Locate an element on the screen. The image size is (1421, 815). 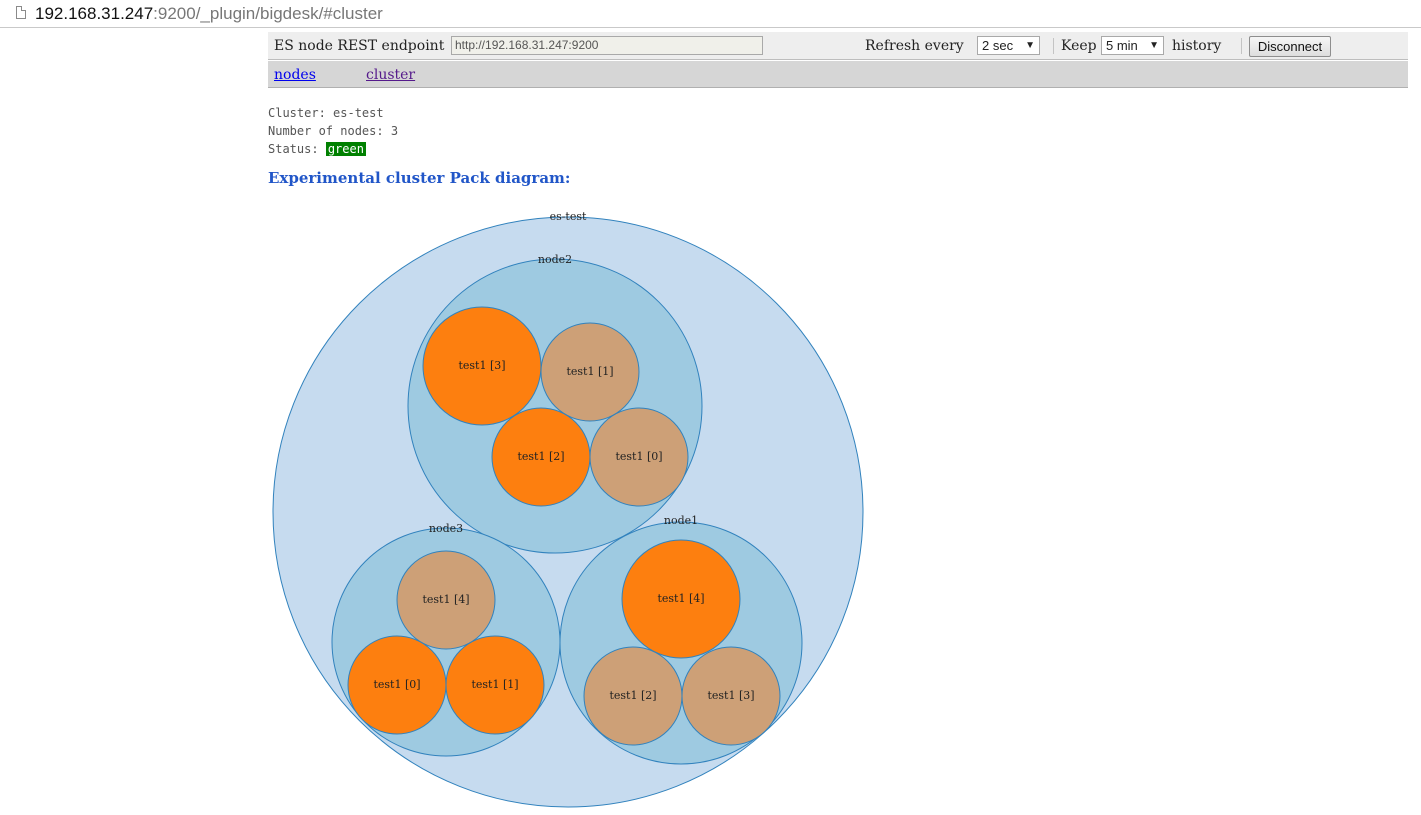
node-label: node3 is located at coordinates (446, 528).